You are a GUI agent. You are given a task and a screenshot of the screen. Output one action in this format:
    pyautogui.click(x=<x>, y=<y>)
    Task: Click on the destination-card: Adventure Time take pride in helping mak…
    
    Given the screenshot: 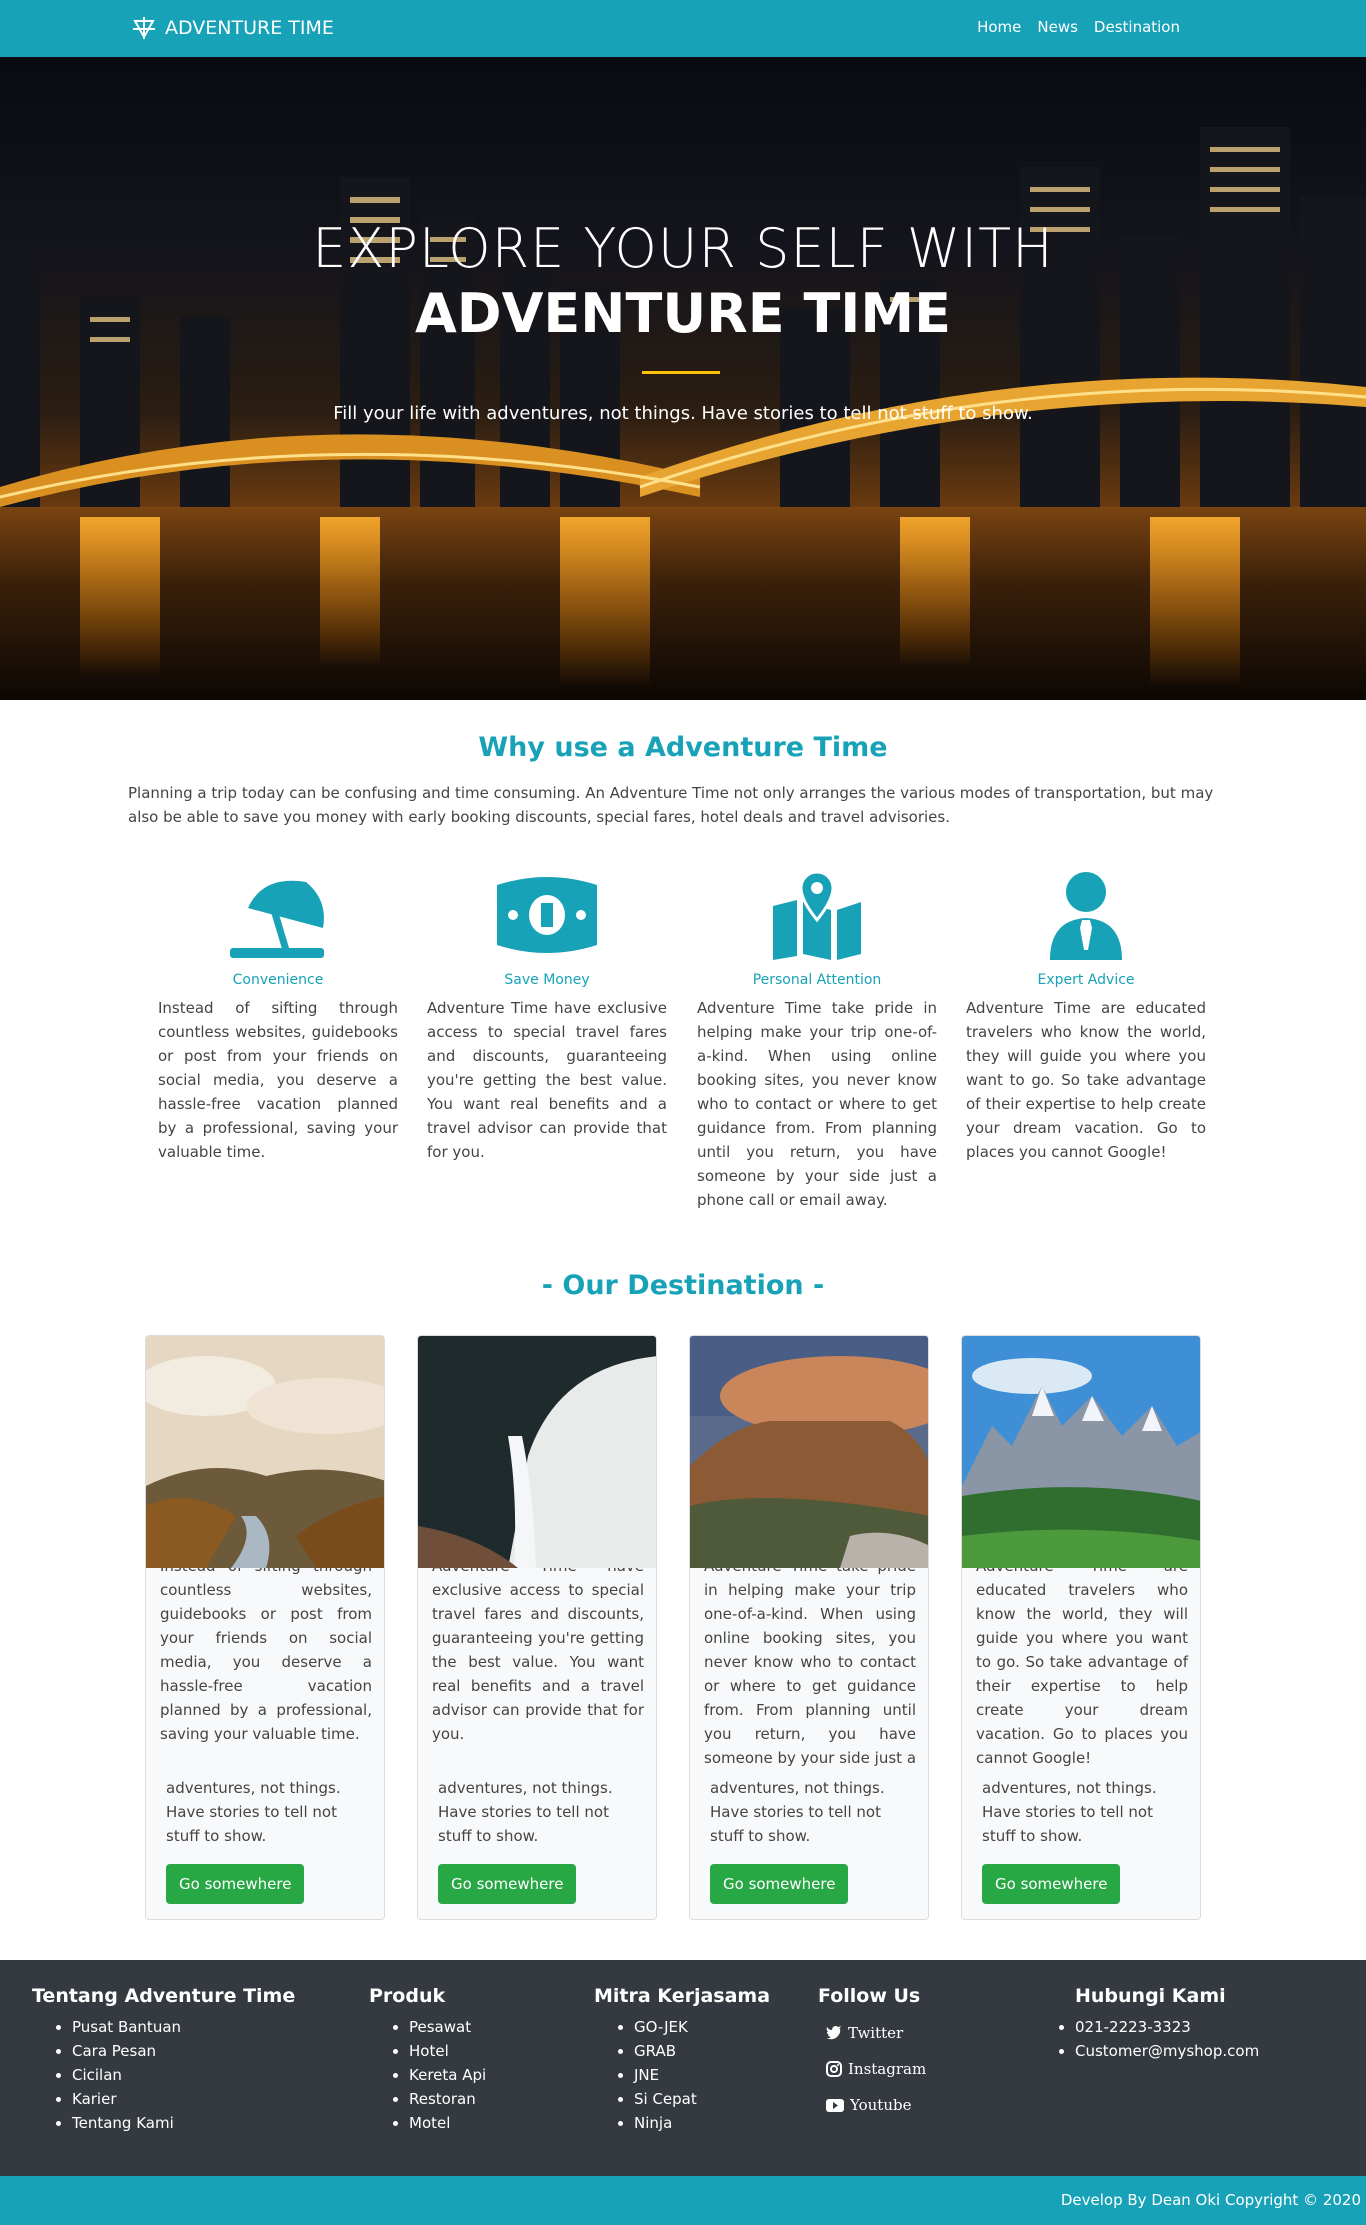 What is the action you would take?
    pyautogui.click(x=809, y=1627)
    